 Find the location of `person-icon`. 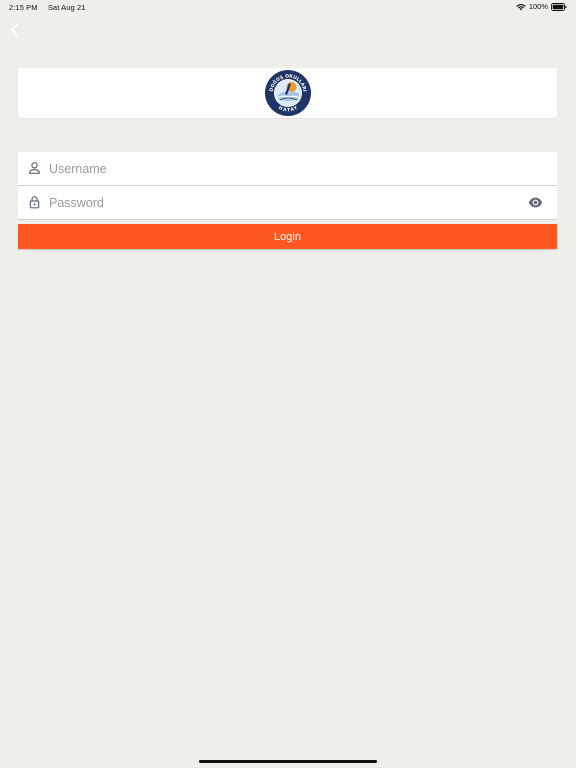

person-icon is located at coordinates (34, 168).